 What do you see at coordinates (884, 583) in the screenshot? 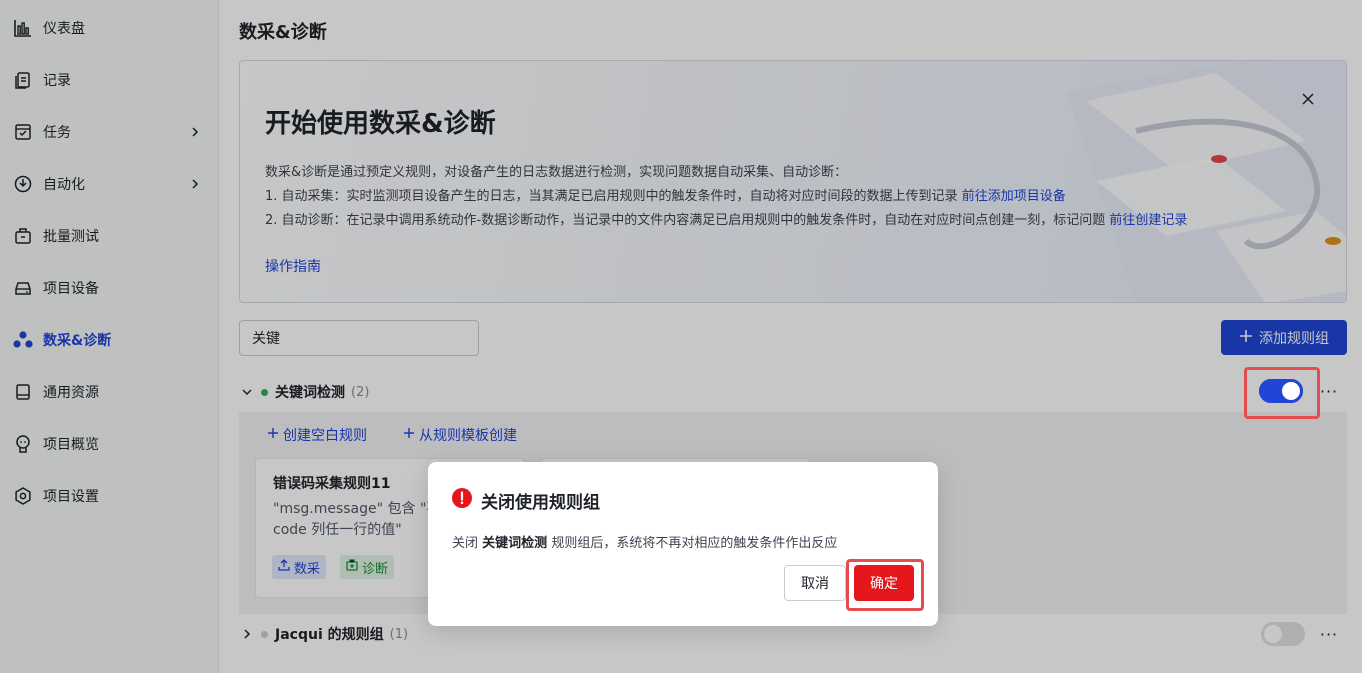
I see `confirm-button: 确定` at bounding box center [884, 583].